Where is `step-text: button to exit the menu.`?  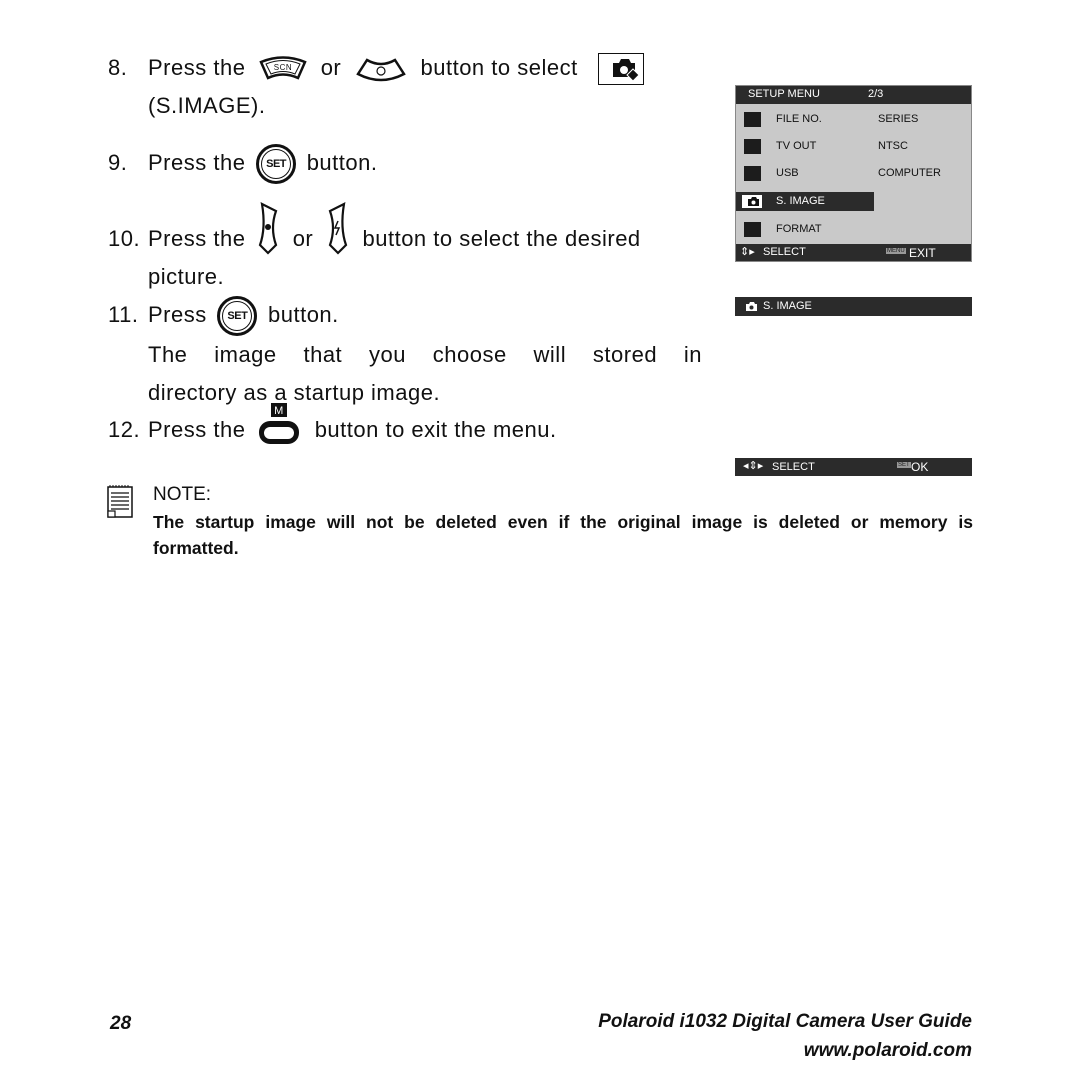 step-text: button to exit the menu. is located at coordinates (435, 429).